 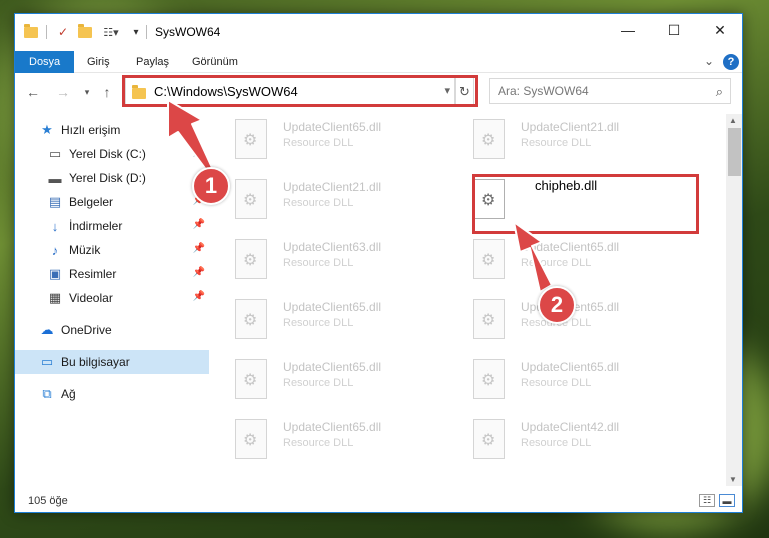 I want to click on nav-item-label: Hızlı erişim, so click(x=91, y=130).